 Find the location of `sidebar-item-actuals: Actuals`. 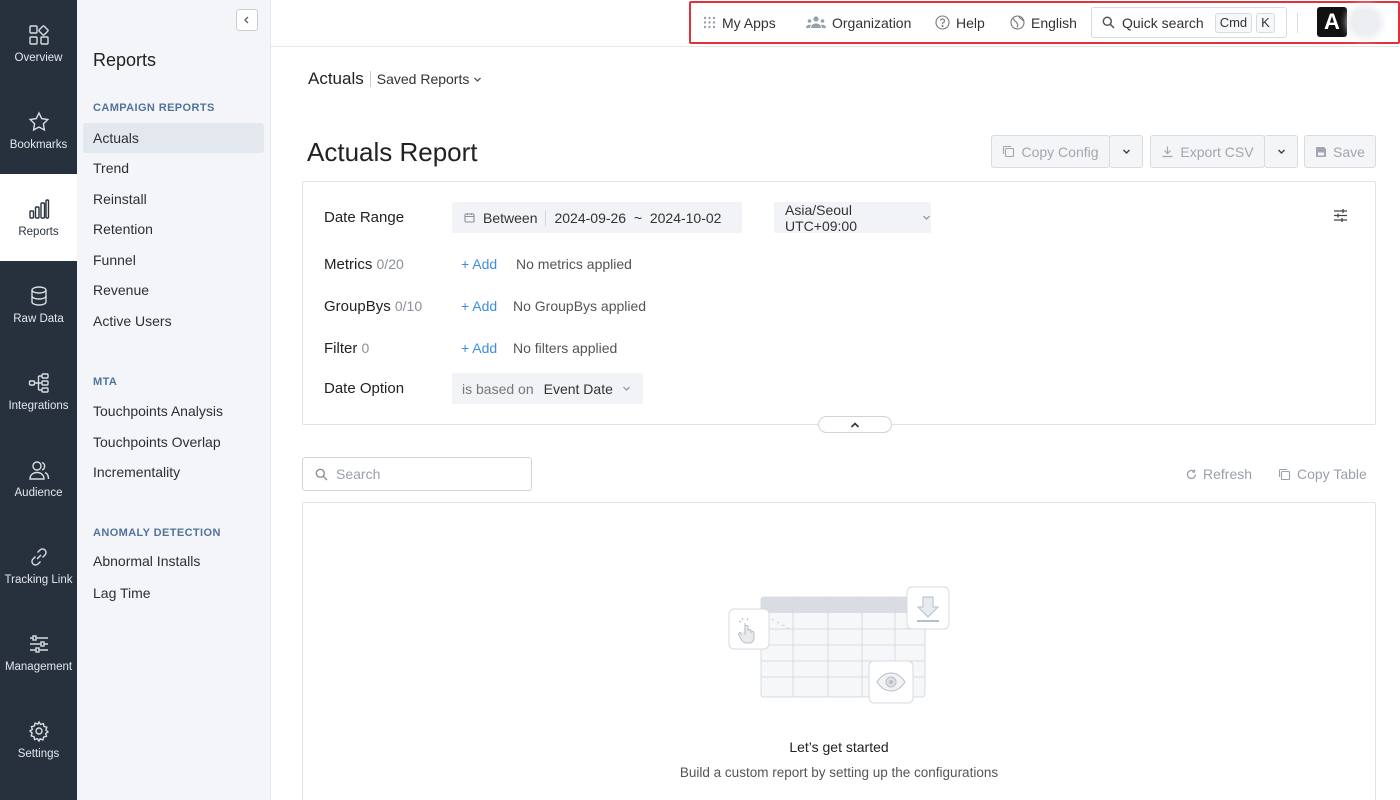

sidebar-item-actuals: Actuals is located at coordinates (173, 138).